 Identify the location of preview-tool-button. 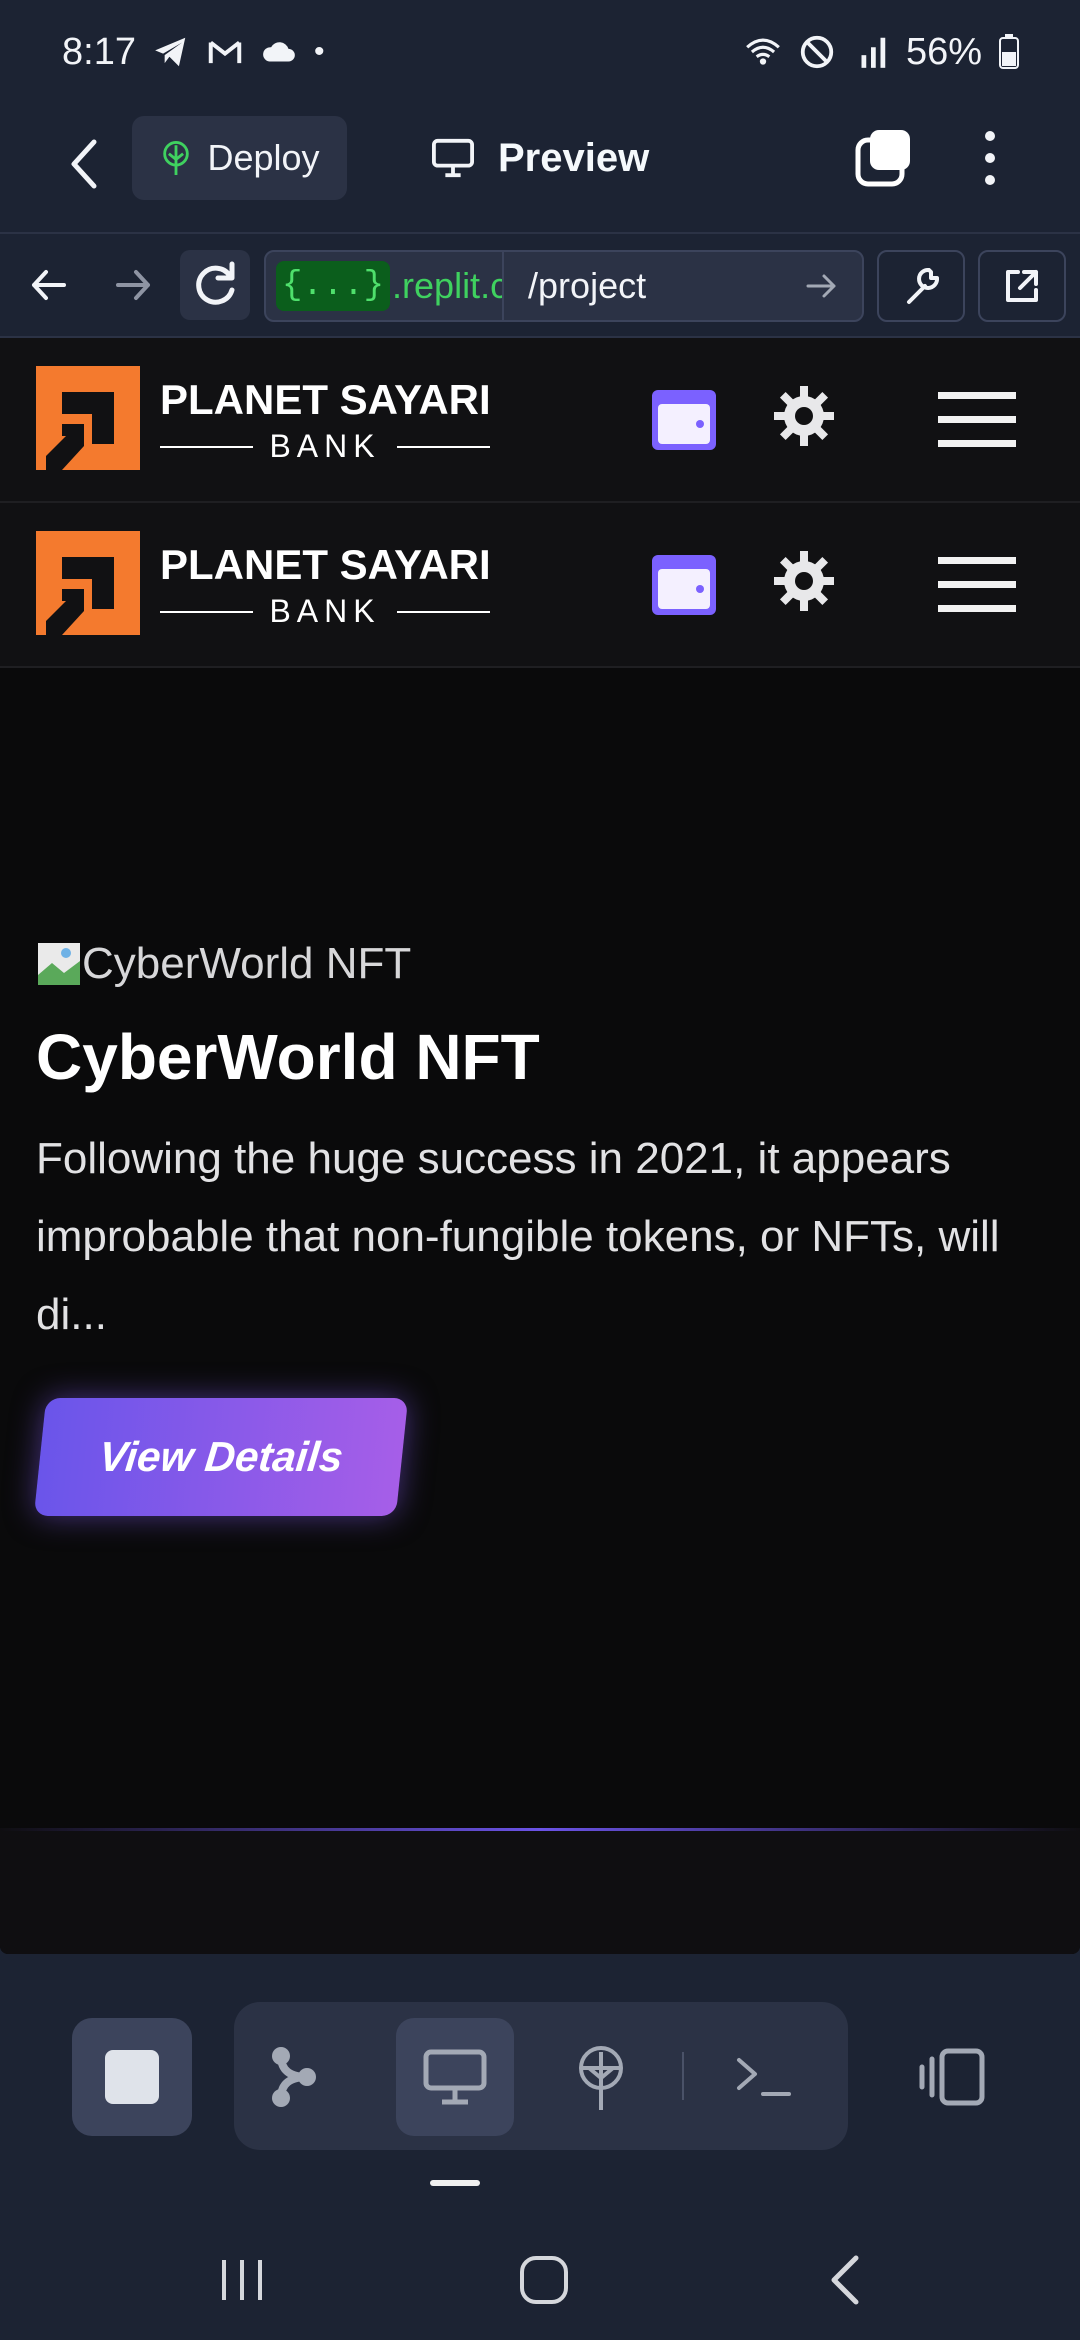
(455, 2077).